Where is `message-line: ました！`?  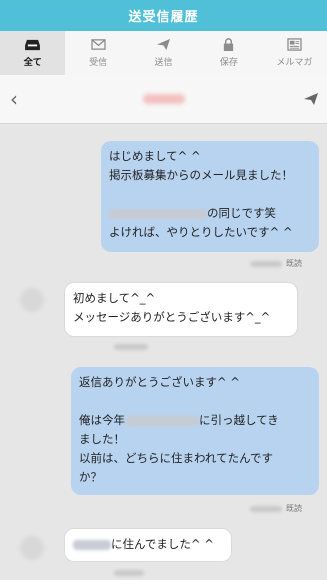
message-line: ました！ is located at coordinates (102, 439).